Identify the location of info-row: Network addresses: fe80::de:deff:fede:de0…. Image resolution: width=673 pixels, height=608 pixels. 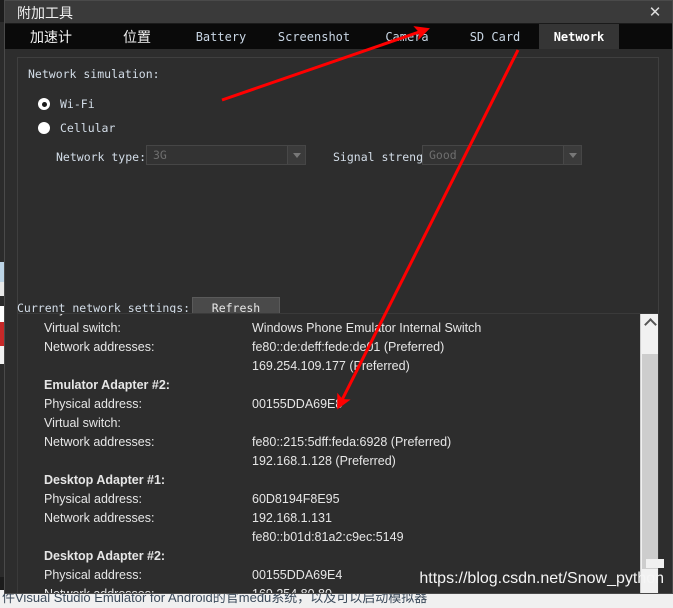
(333, 347).